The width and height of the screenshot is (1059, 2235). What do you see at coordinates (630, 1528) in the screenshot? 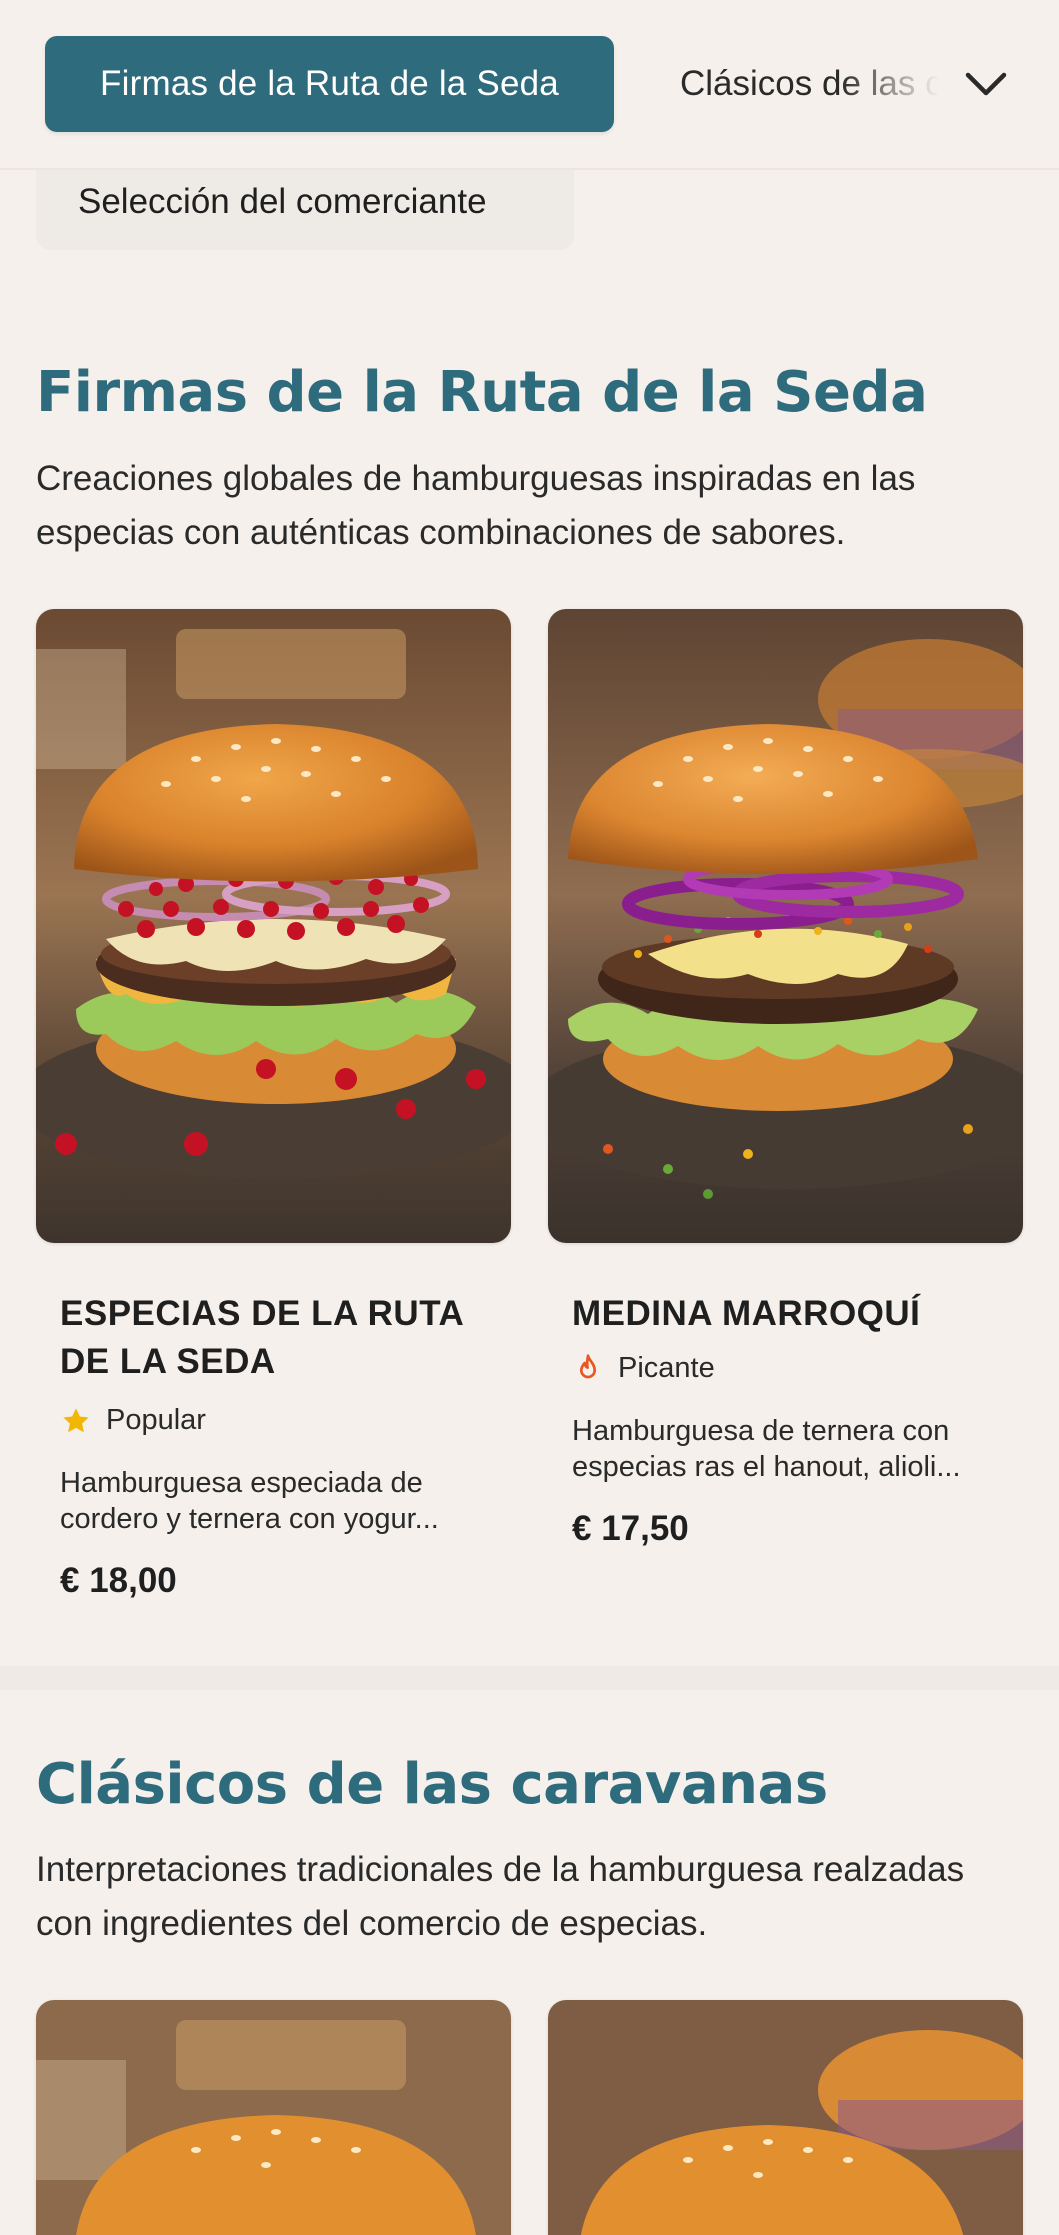
I see `item-price: € 17,50` at bounding box center [630, 1528].